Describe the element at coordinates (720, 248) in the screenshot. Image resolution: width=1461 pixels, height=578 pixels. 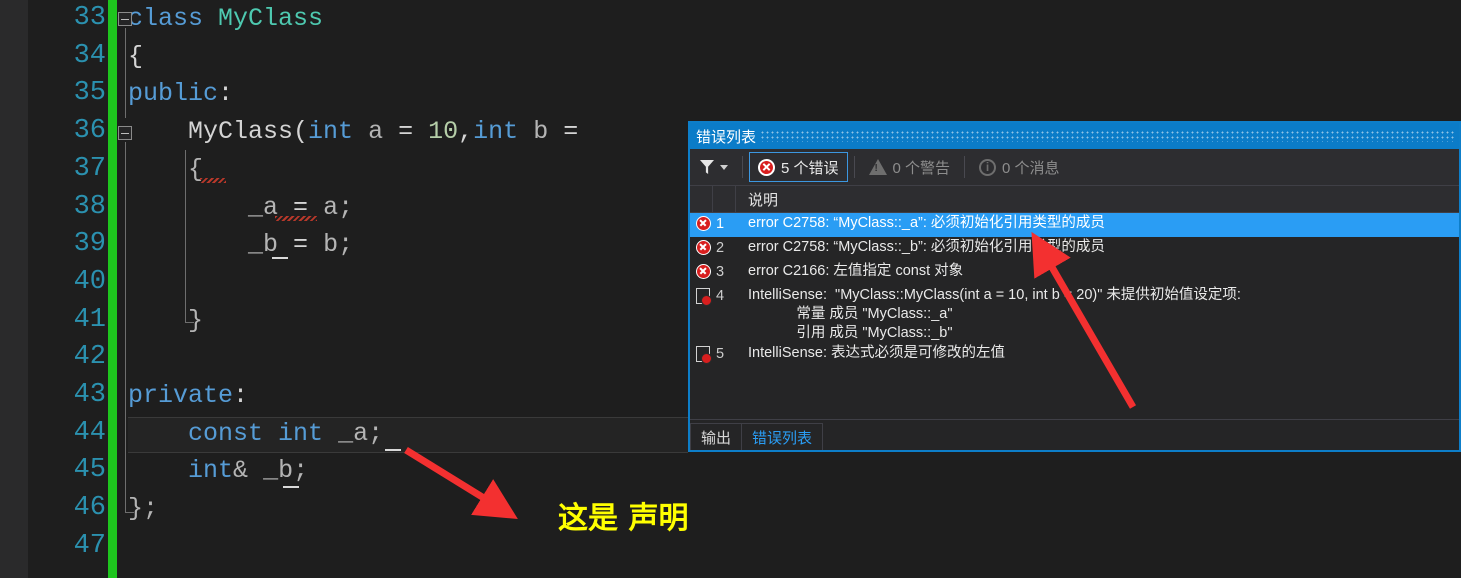
I see `row-number: 2` at that location.